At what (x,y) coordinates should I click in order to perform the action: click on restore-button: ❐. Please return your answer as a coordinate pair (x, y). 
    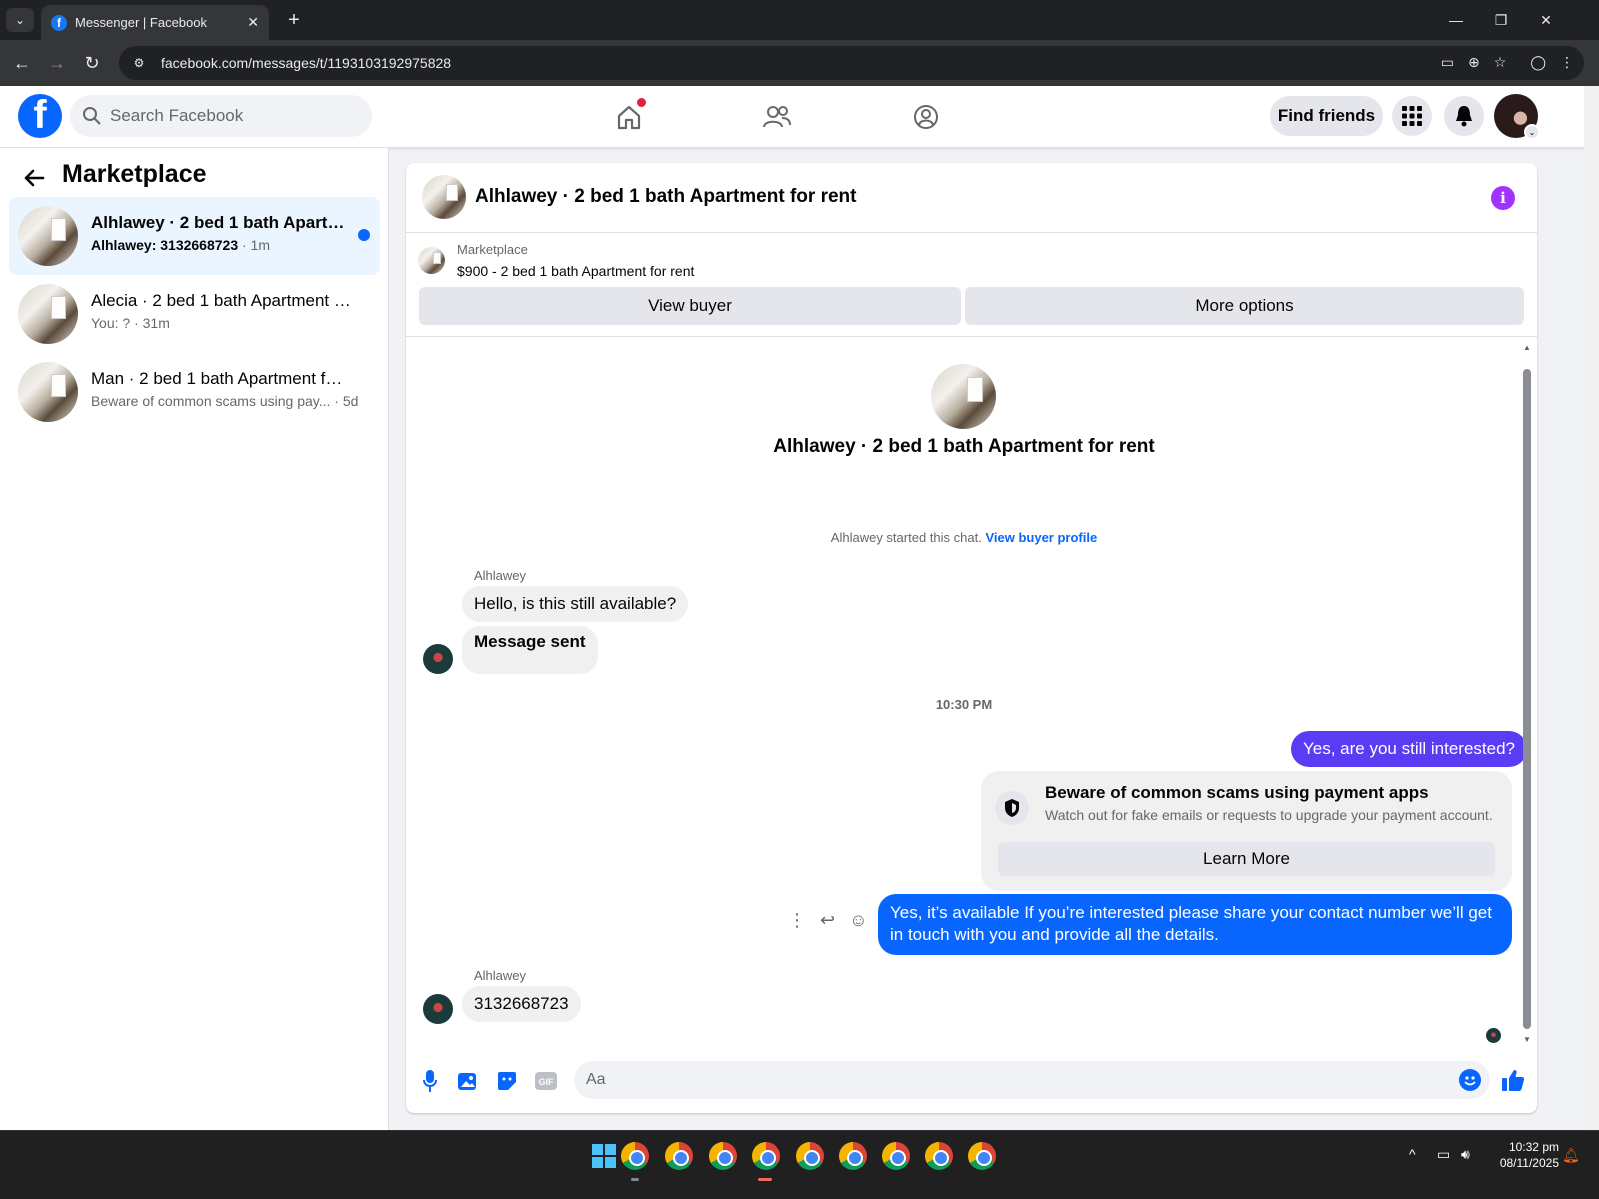
    Looking at the image, I should click on (1501, 20).